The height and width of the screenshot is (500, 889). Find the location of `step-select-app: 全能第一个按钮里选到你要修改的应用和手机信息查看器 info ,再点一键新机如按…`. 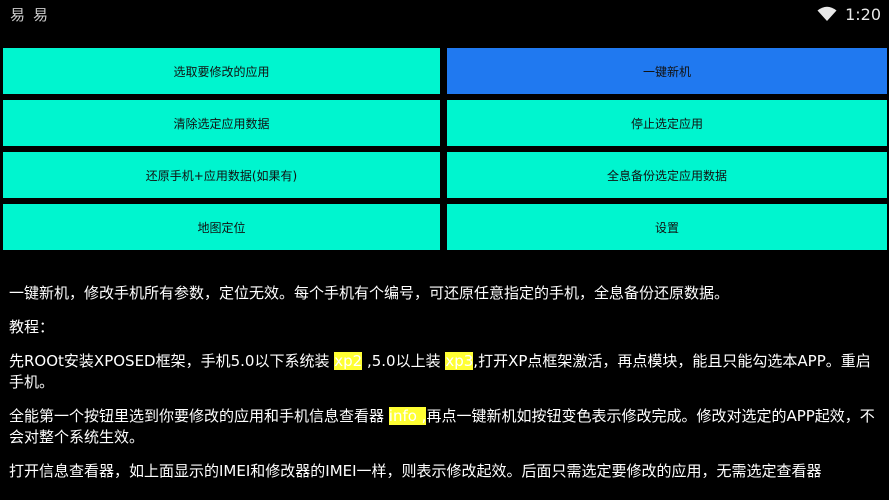

step-select-app: 全能第一个按钮里选到你要修改的应用和手机信息查看器 info ,再点一键新机如按… is located at coordinates (442, 426).